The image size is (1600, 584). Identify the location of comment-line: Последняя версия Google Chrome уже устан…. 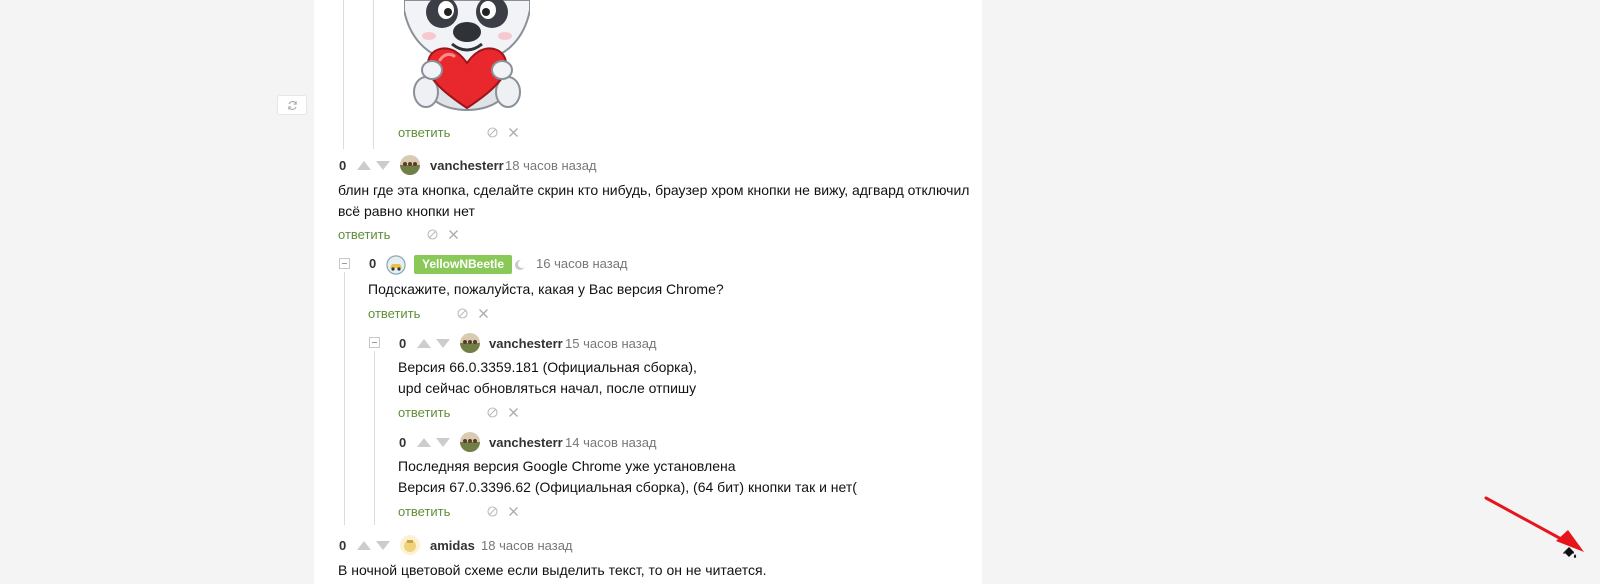
(567, 466).